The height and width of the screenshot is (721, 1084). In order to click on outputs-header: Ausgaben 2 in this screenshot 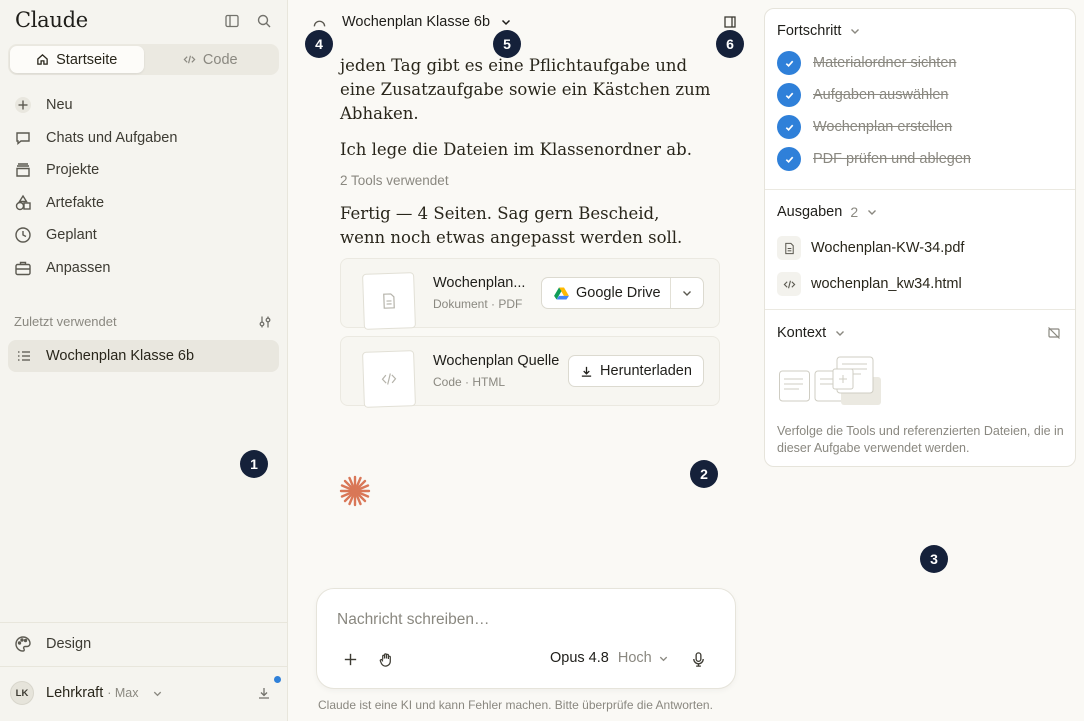, I will do `click(827, 212)`.